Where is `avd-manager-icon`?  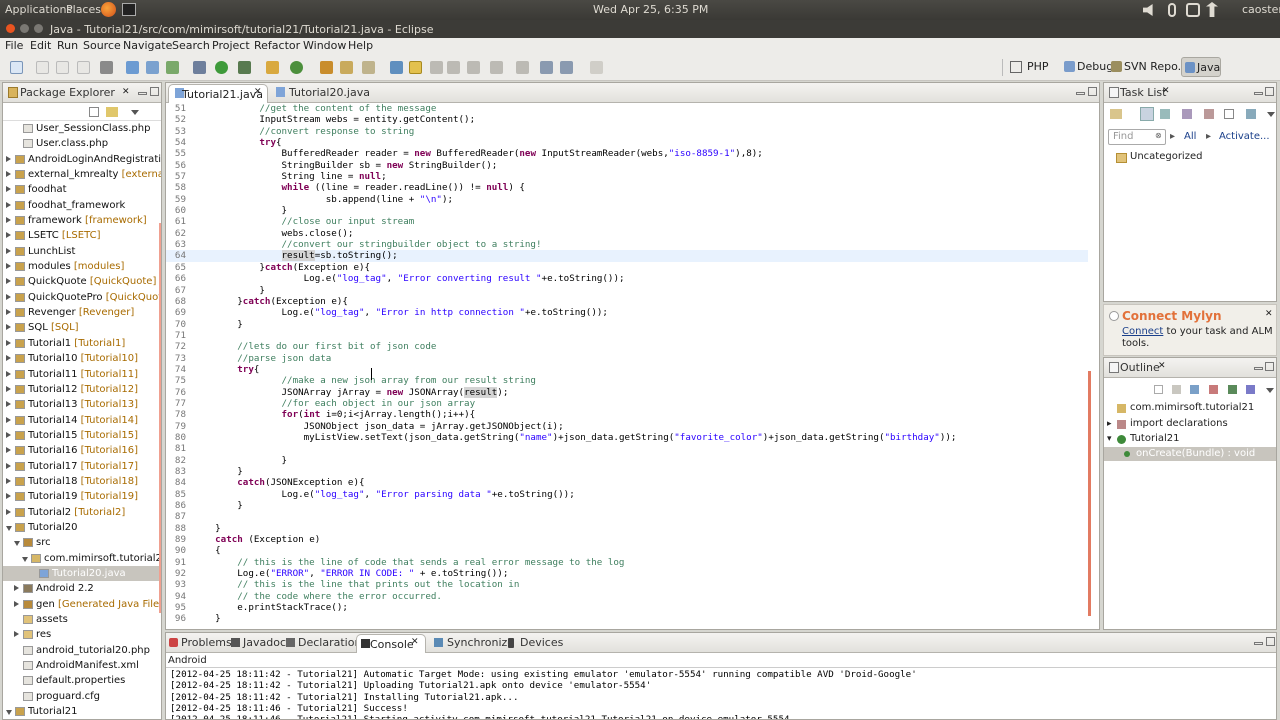
avd-manager-icon is located at coordinates (152, 67).